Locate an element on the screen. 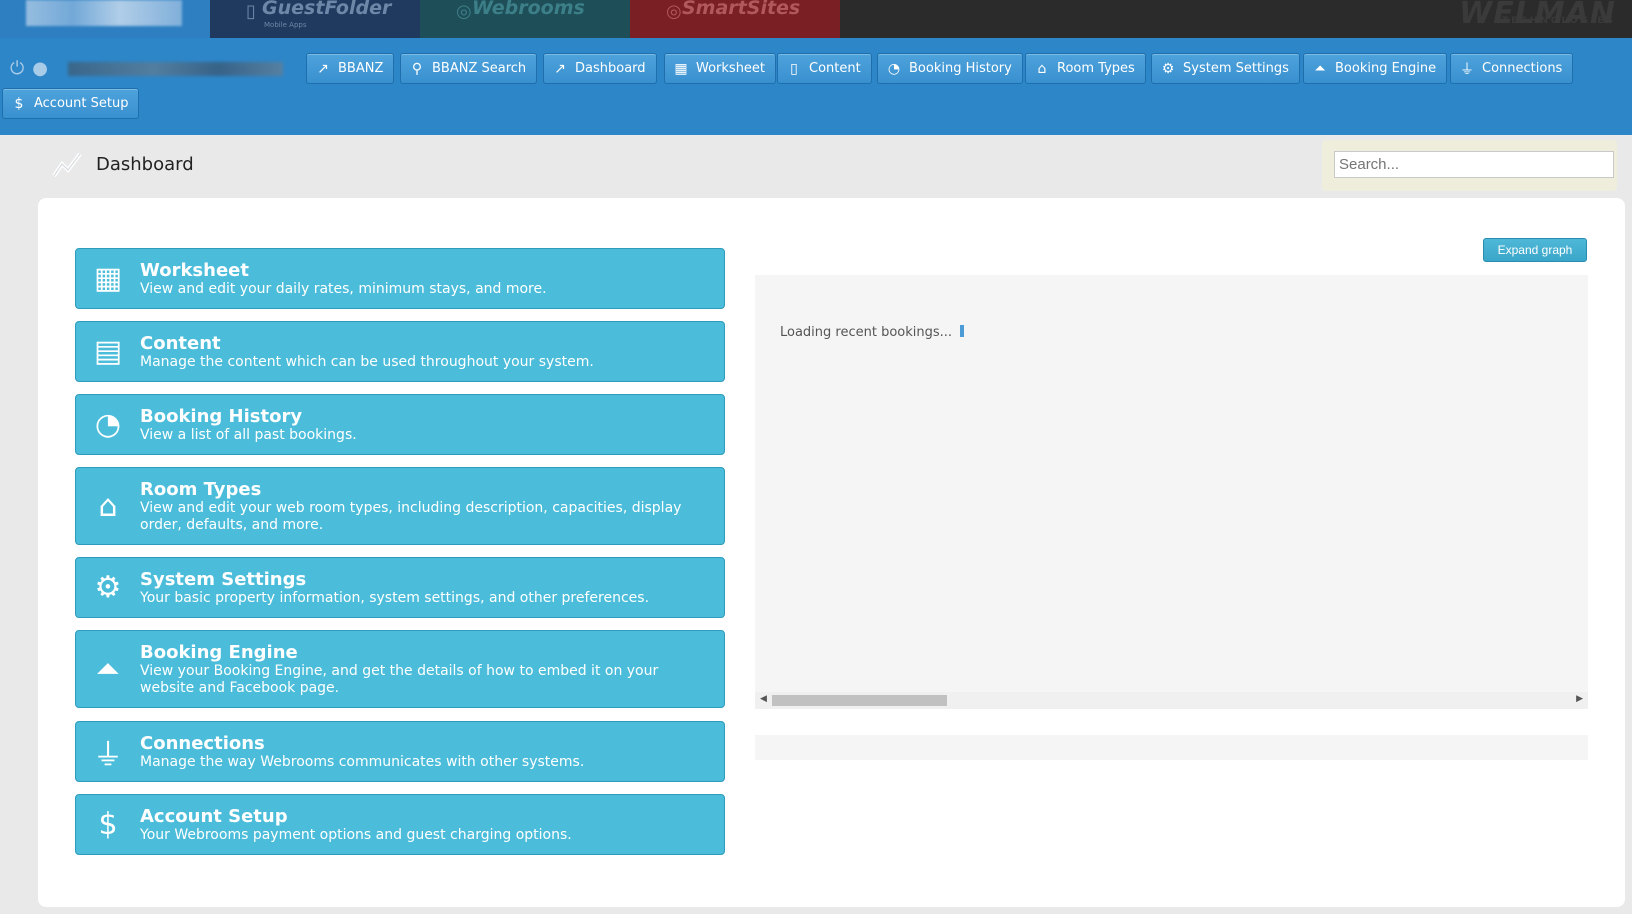 This screenshot has height=914, width=1632. webrooms-logo-icon: ◎ is located at coordinates (464, 11).